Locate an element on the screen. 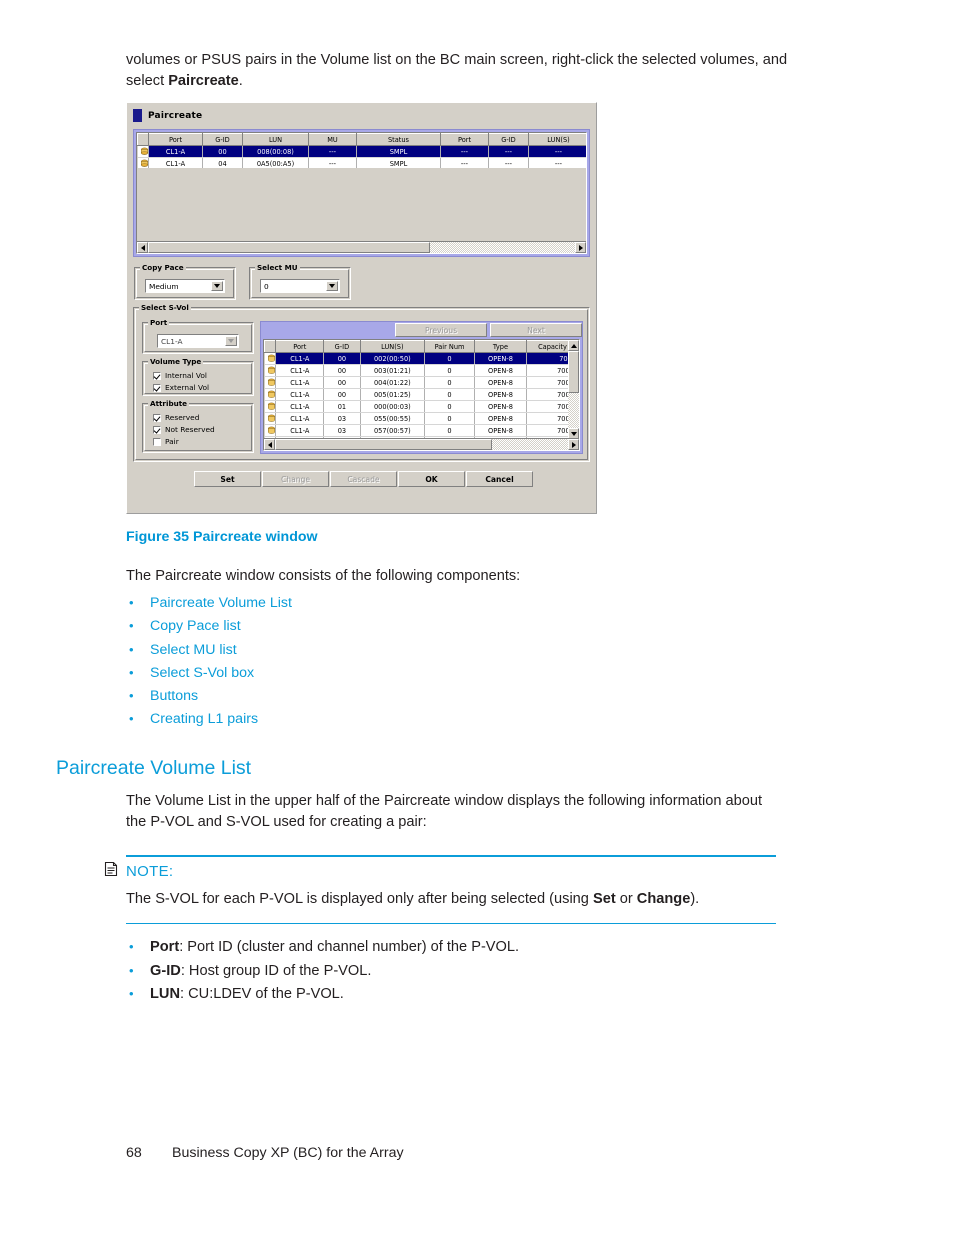 The width and height of the screenshot is (954, 1235). cascade-button: Cascade is located at coordinates (363, 479).